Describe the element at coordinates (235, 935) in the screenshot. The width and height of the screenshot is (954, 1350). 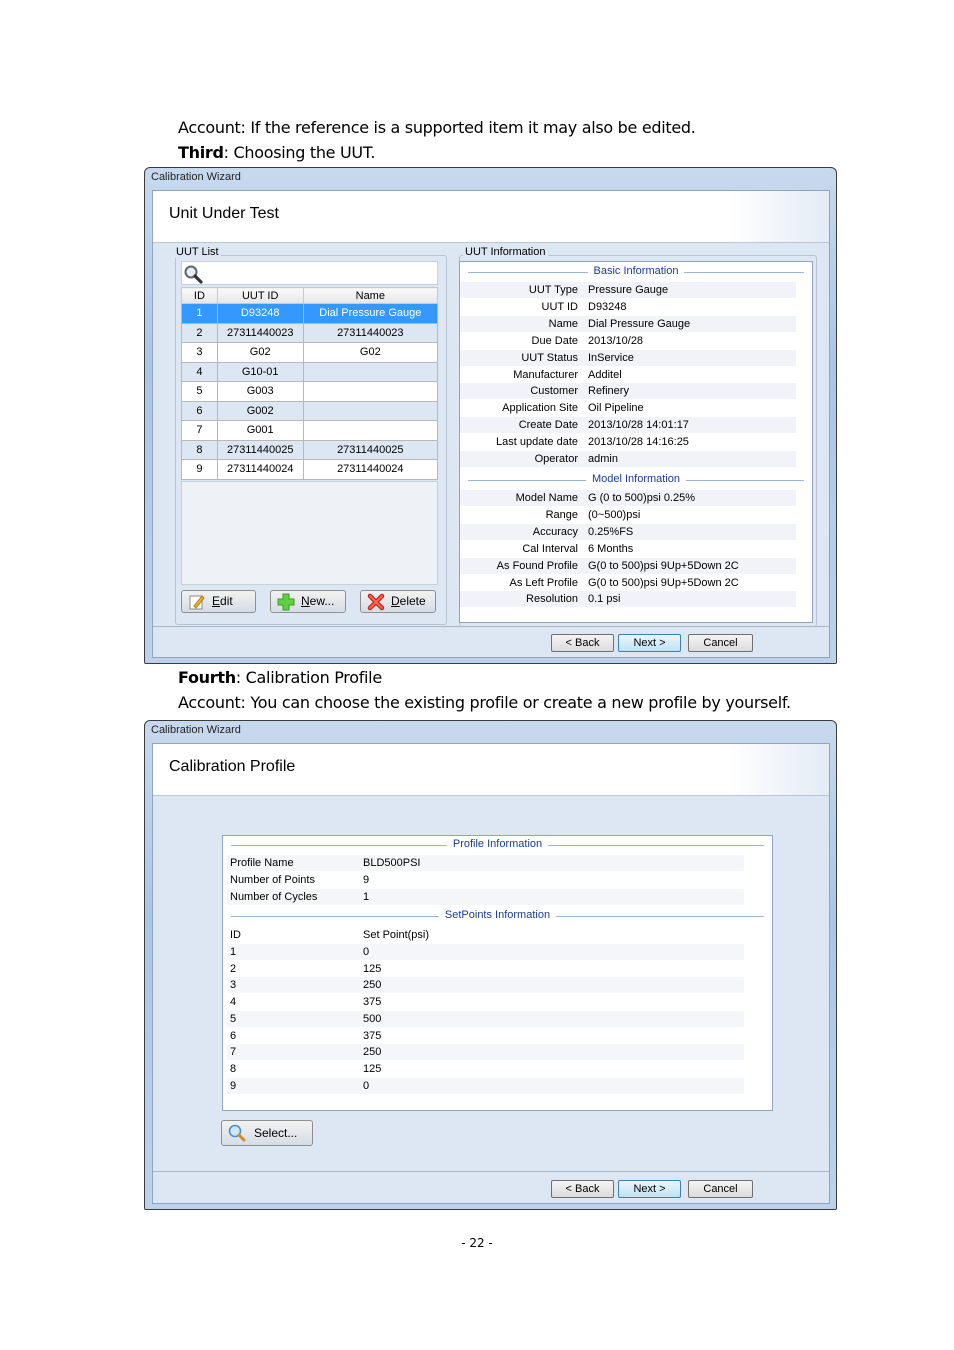
I see `setpoints-header-id: ID` at that location.